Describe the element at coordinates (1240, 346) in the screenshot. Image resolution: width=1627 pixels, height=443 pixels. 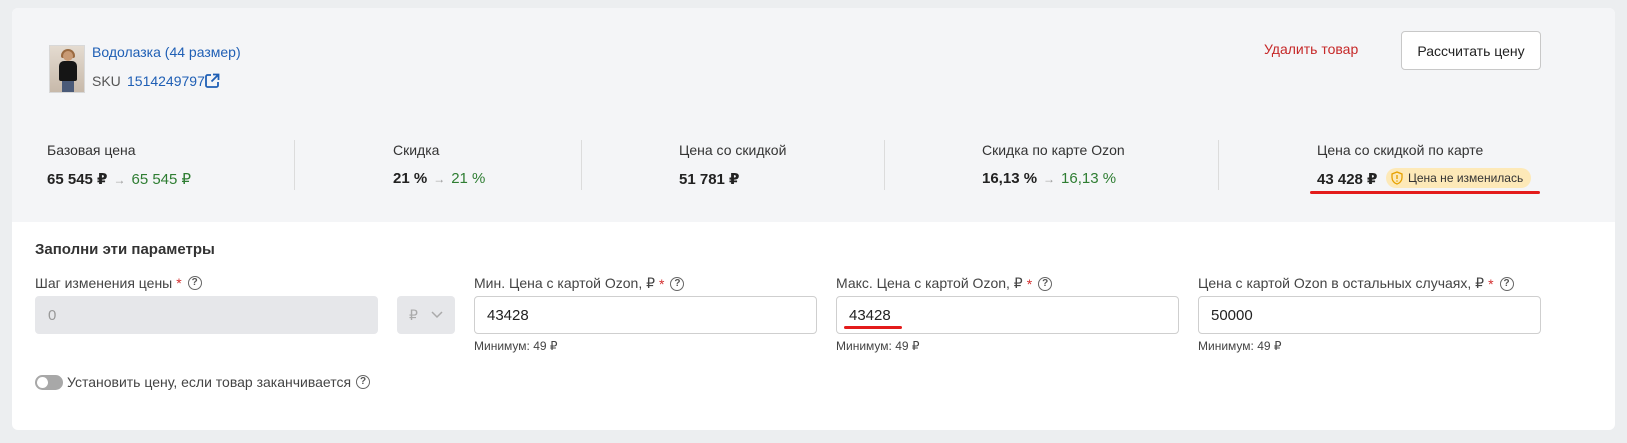
I see `other-price-hint: Минимум: 49 ₽` at that location.